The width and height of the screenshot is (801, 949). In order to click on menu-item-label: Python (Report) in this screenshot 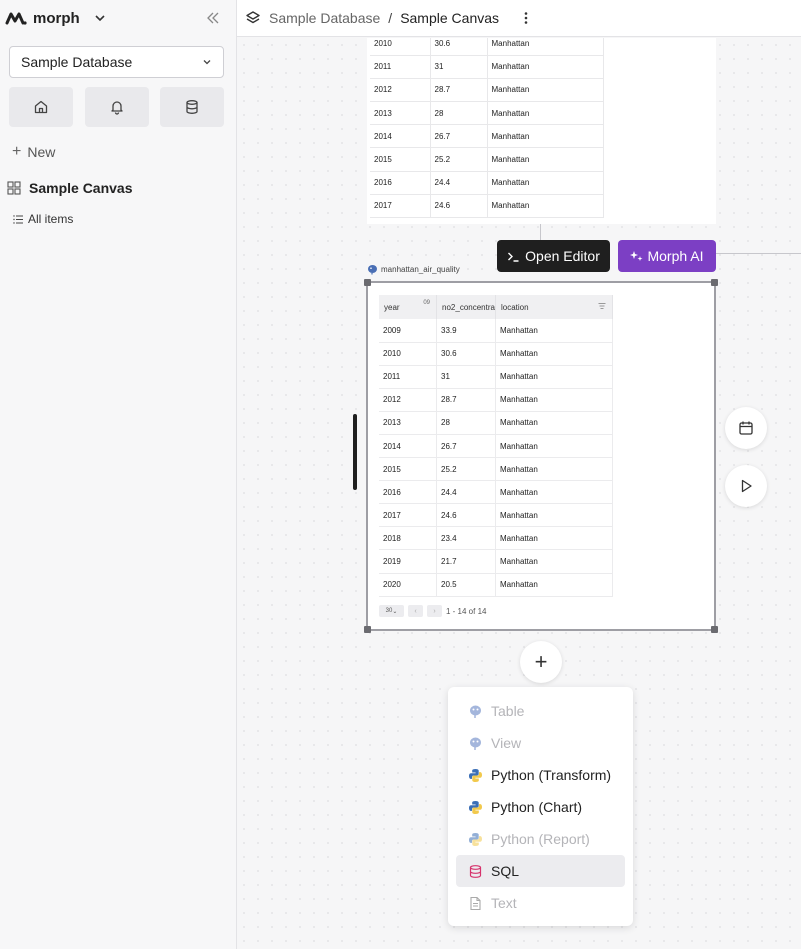, I will do `click(540, 839)`.